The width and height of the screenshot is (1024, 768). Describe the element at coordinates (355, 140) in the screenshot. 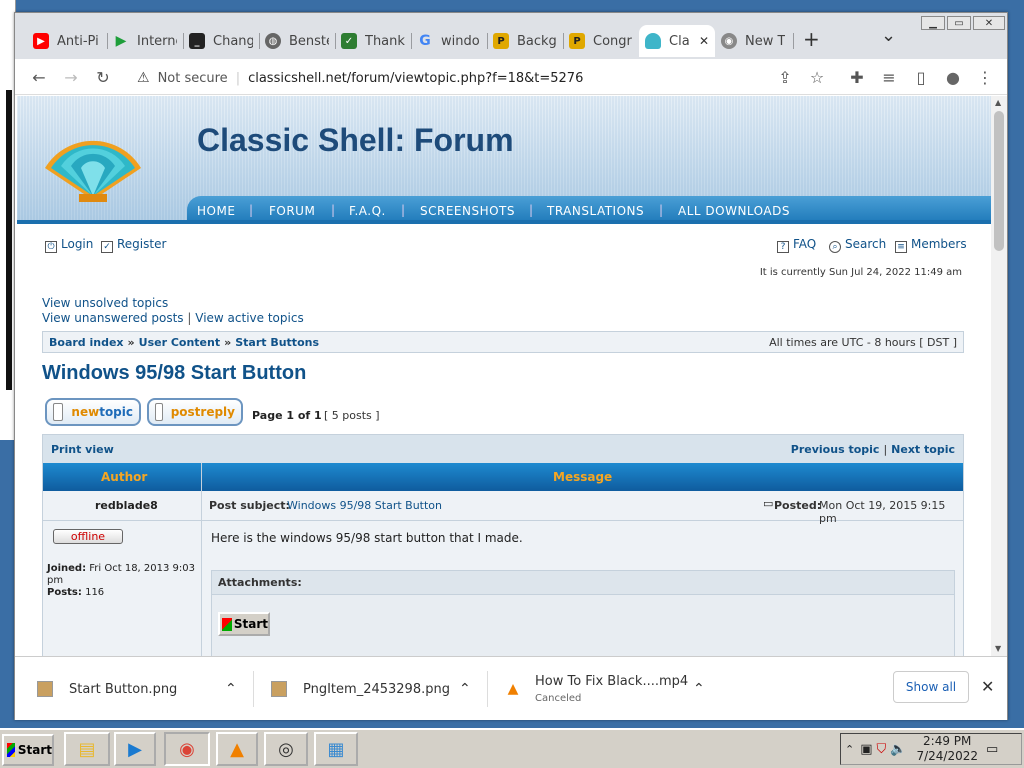

I see `site-title: Classic Shell: Forum` at that location.